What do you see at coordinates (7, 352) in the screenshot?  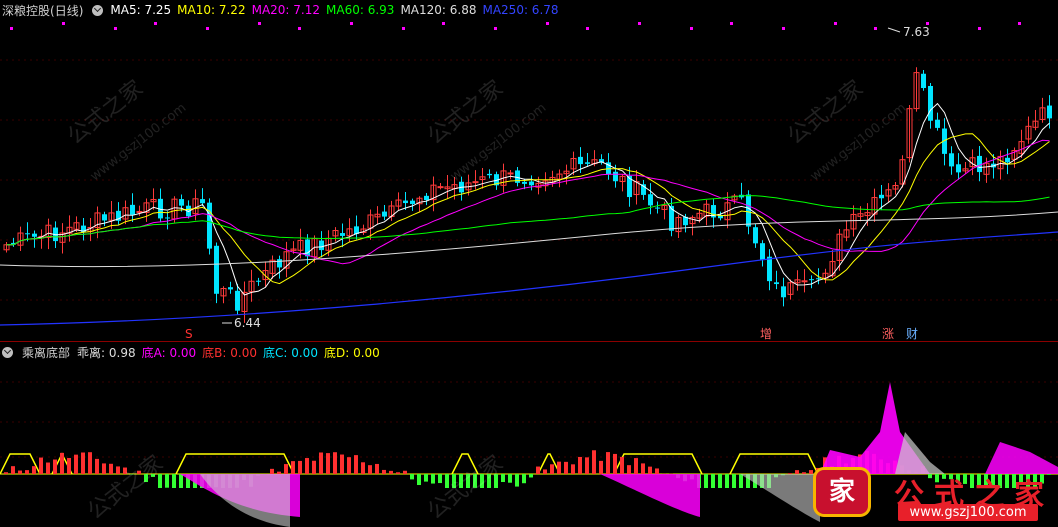 I see `indicator-toggle-icon` at bounding box center [7, 352].